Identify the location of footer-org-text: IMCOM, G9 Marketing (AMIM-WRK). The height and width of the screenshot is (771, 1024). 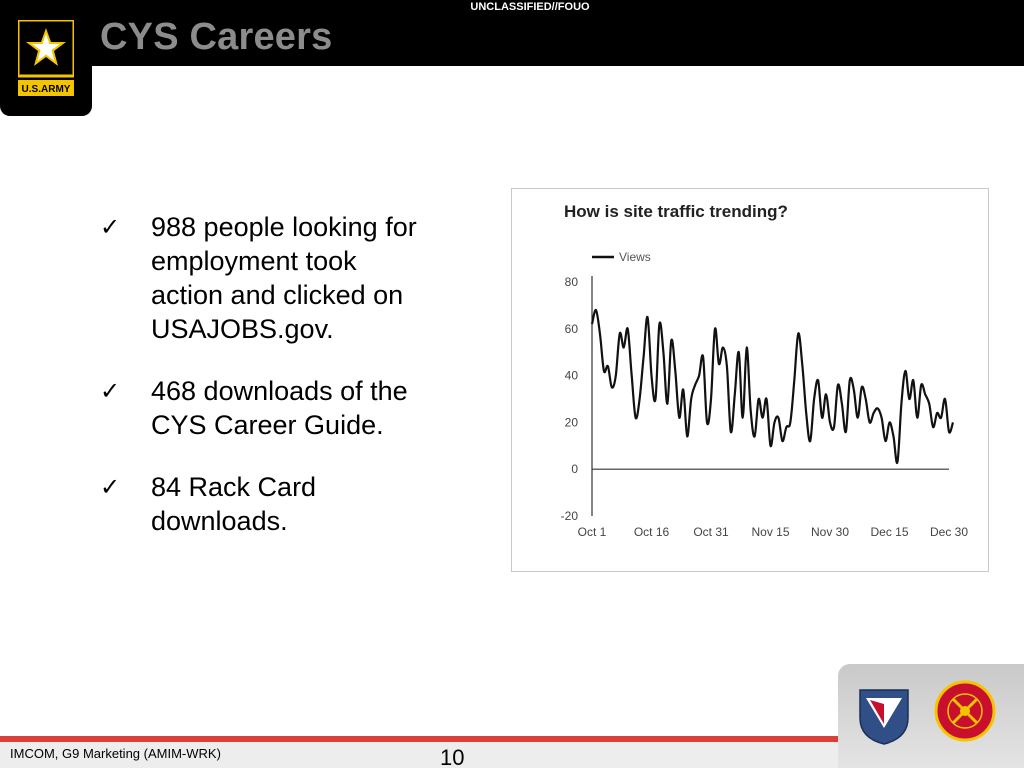
(115, 753).